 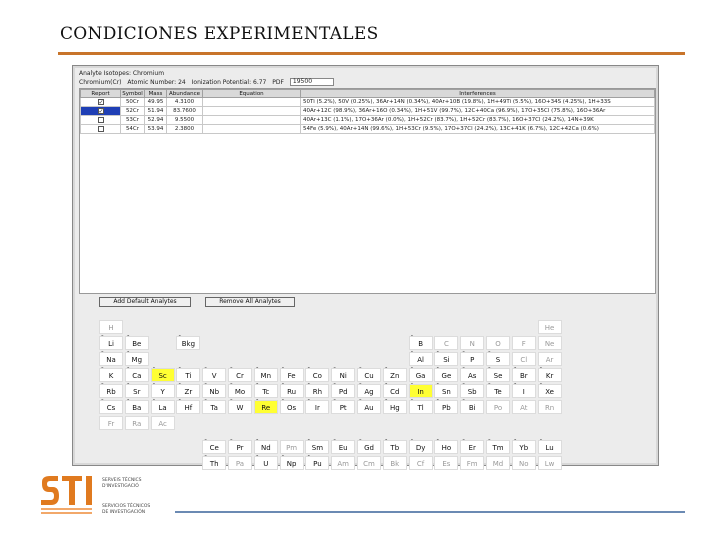 What do you see at coordinates (420, 342) in the screenshot?
I see `element-b: ··· B` at bounding box center [420, 342].